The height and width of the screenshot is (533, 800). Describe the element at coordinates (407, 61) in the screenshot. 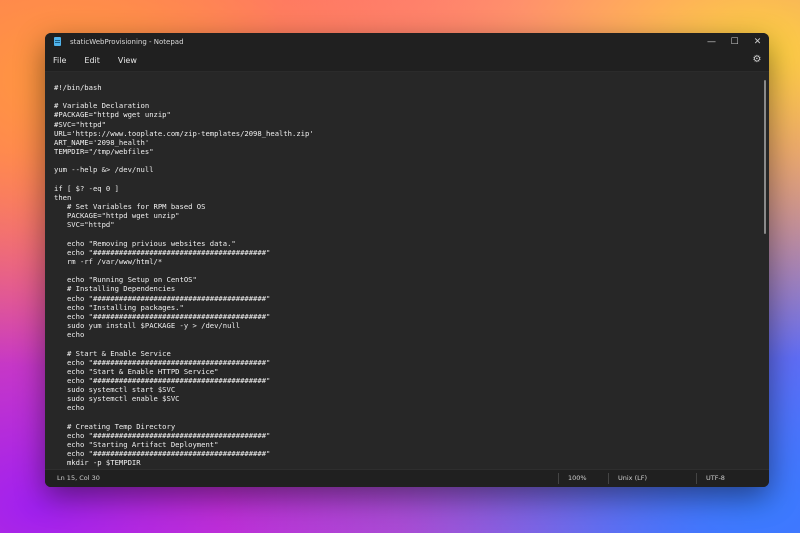

I see `menu-bar: File Edit View ⚙` at that location.